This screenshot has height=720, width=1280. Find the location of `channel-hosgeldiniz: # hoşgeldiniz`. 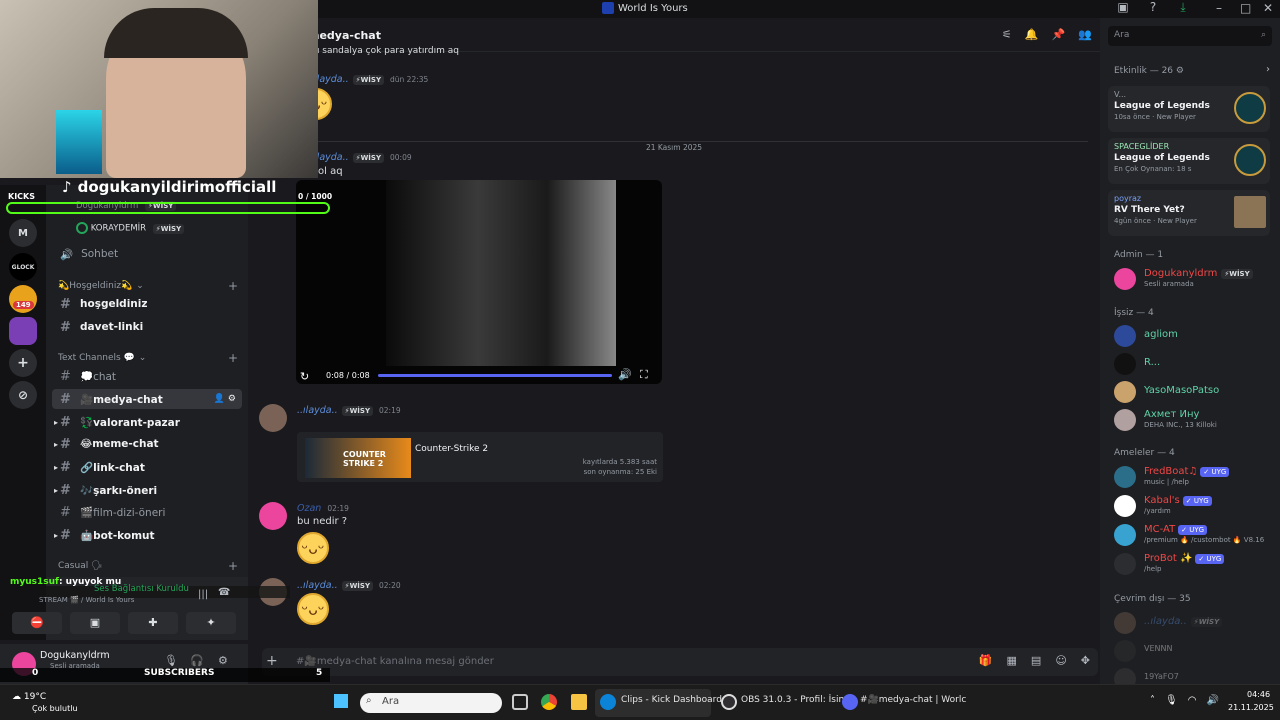

channel-hosgeldiniz: # hoşgeldiniz is located at coordinates (147, 304).